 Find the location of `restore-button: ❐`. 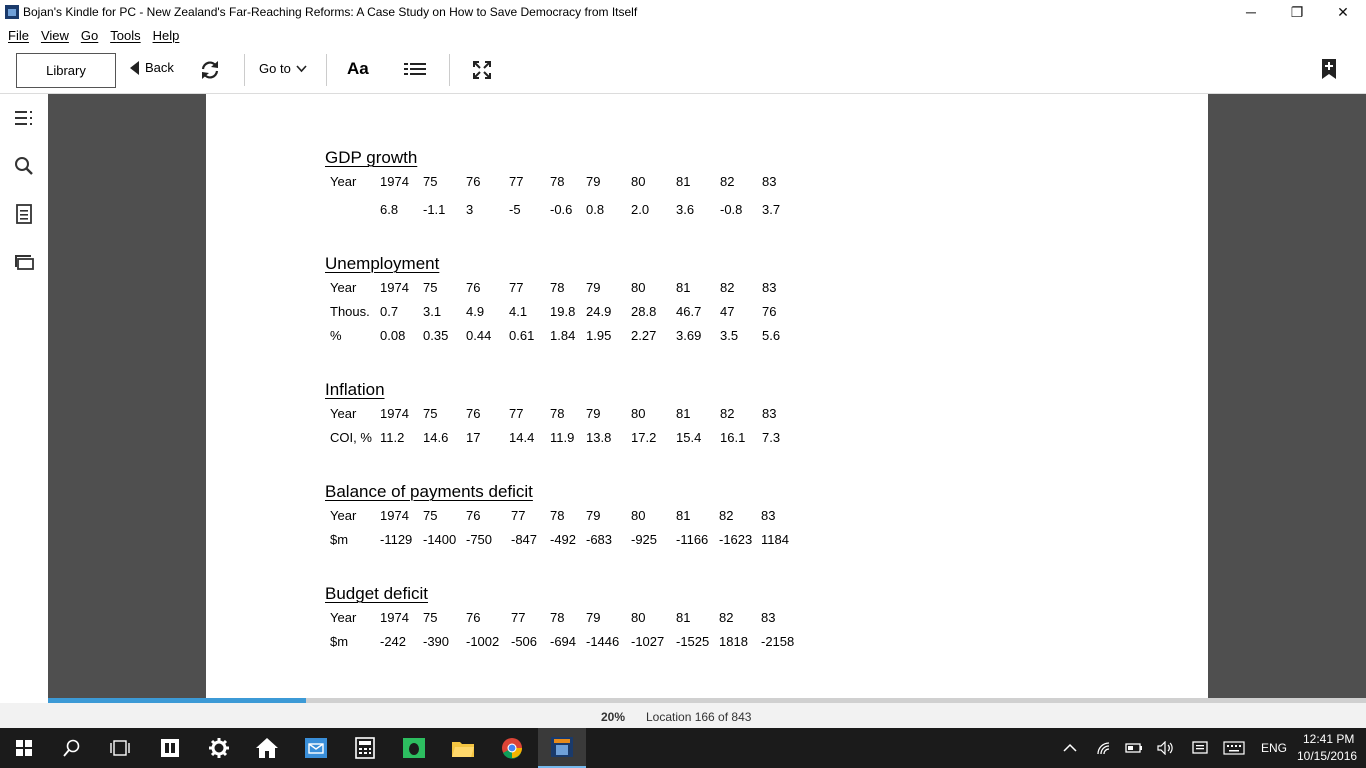

restore-button: ❐ is located at coordinates (1297, 12).